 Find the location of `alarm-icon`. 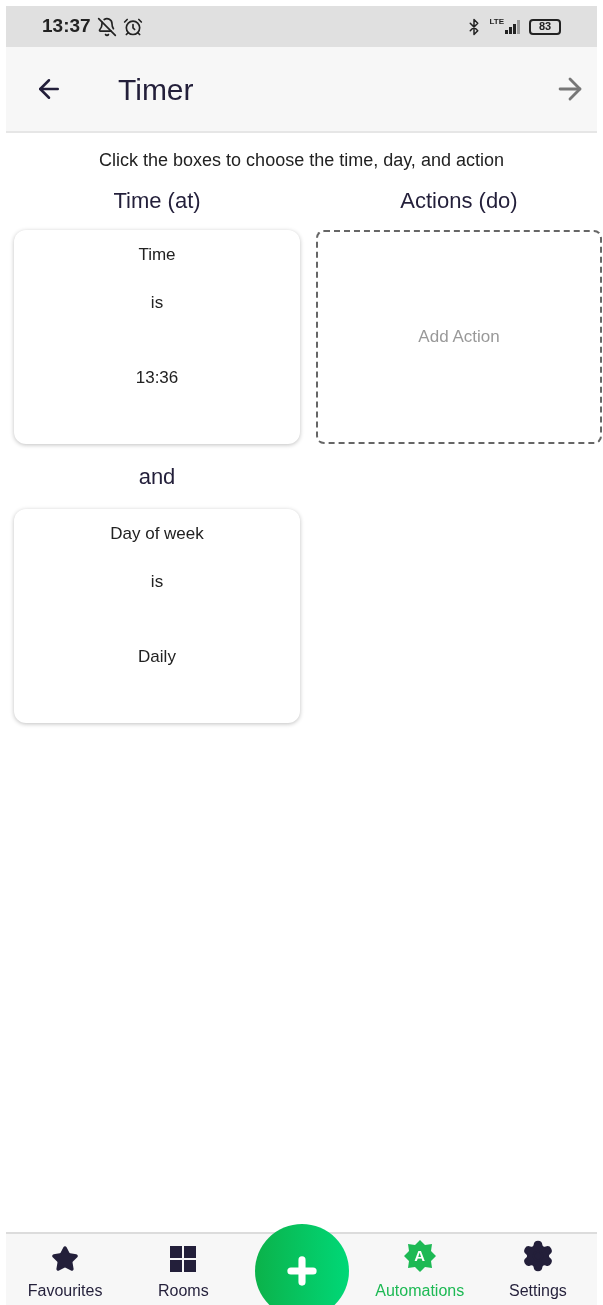

alarm-icon is located at coordinates (132, 26).